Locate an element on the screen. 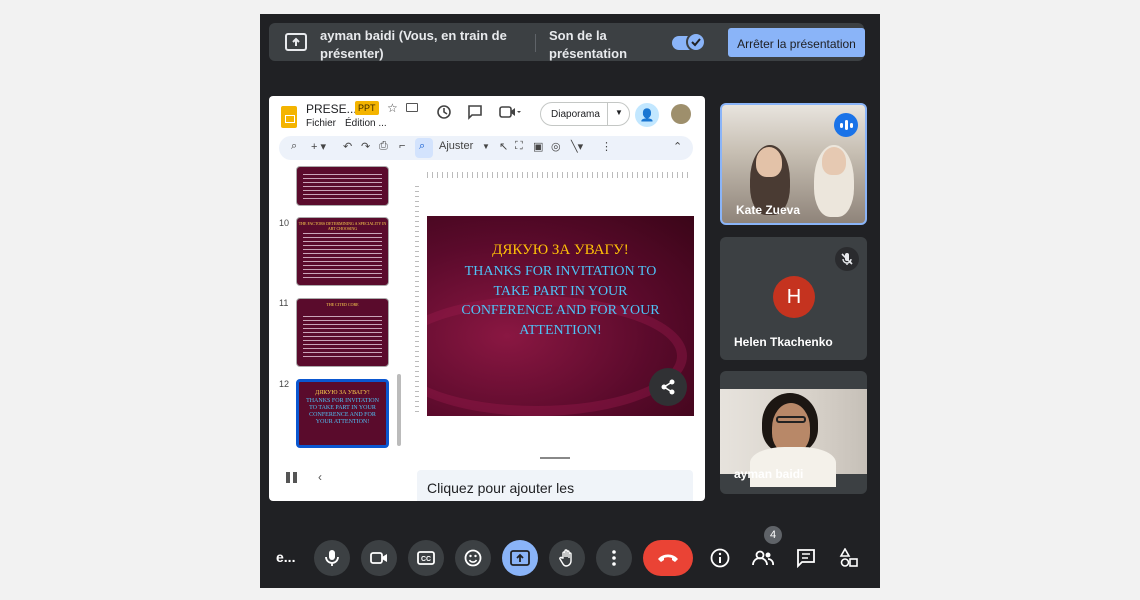  chevron-down-icon: ▼ is located at coordinates (619, 112).